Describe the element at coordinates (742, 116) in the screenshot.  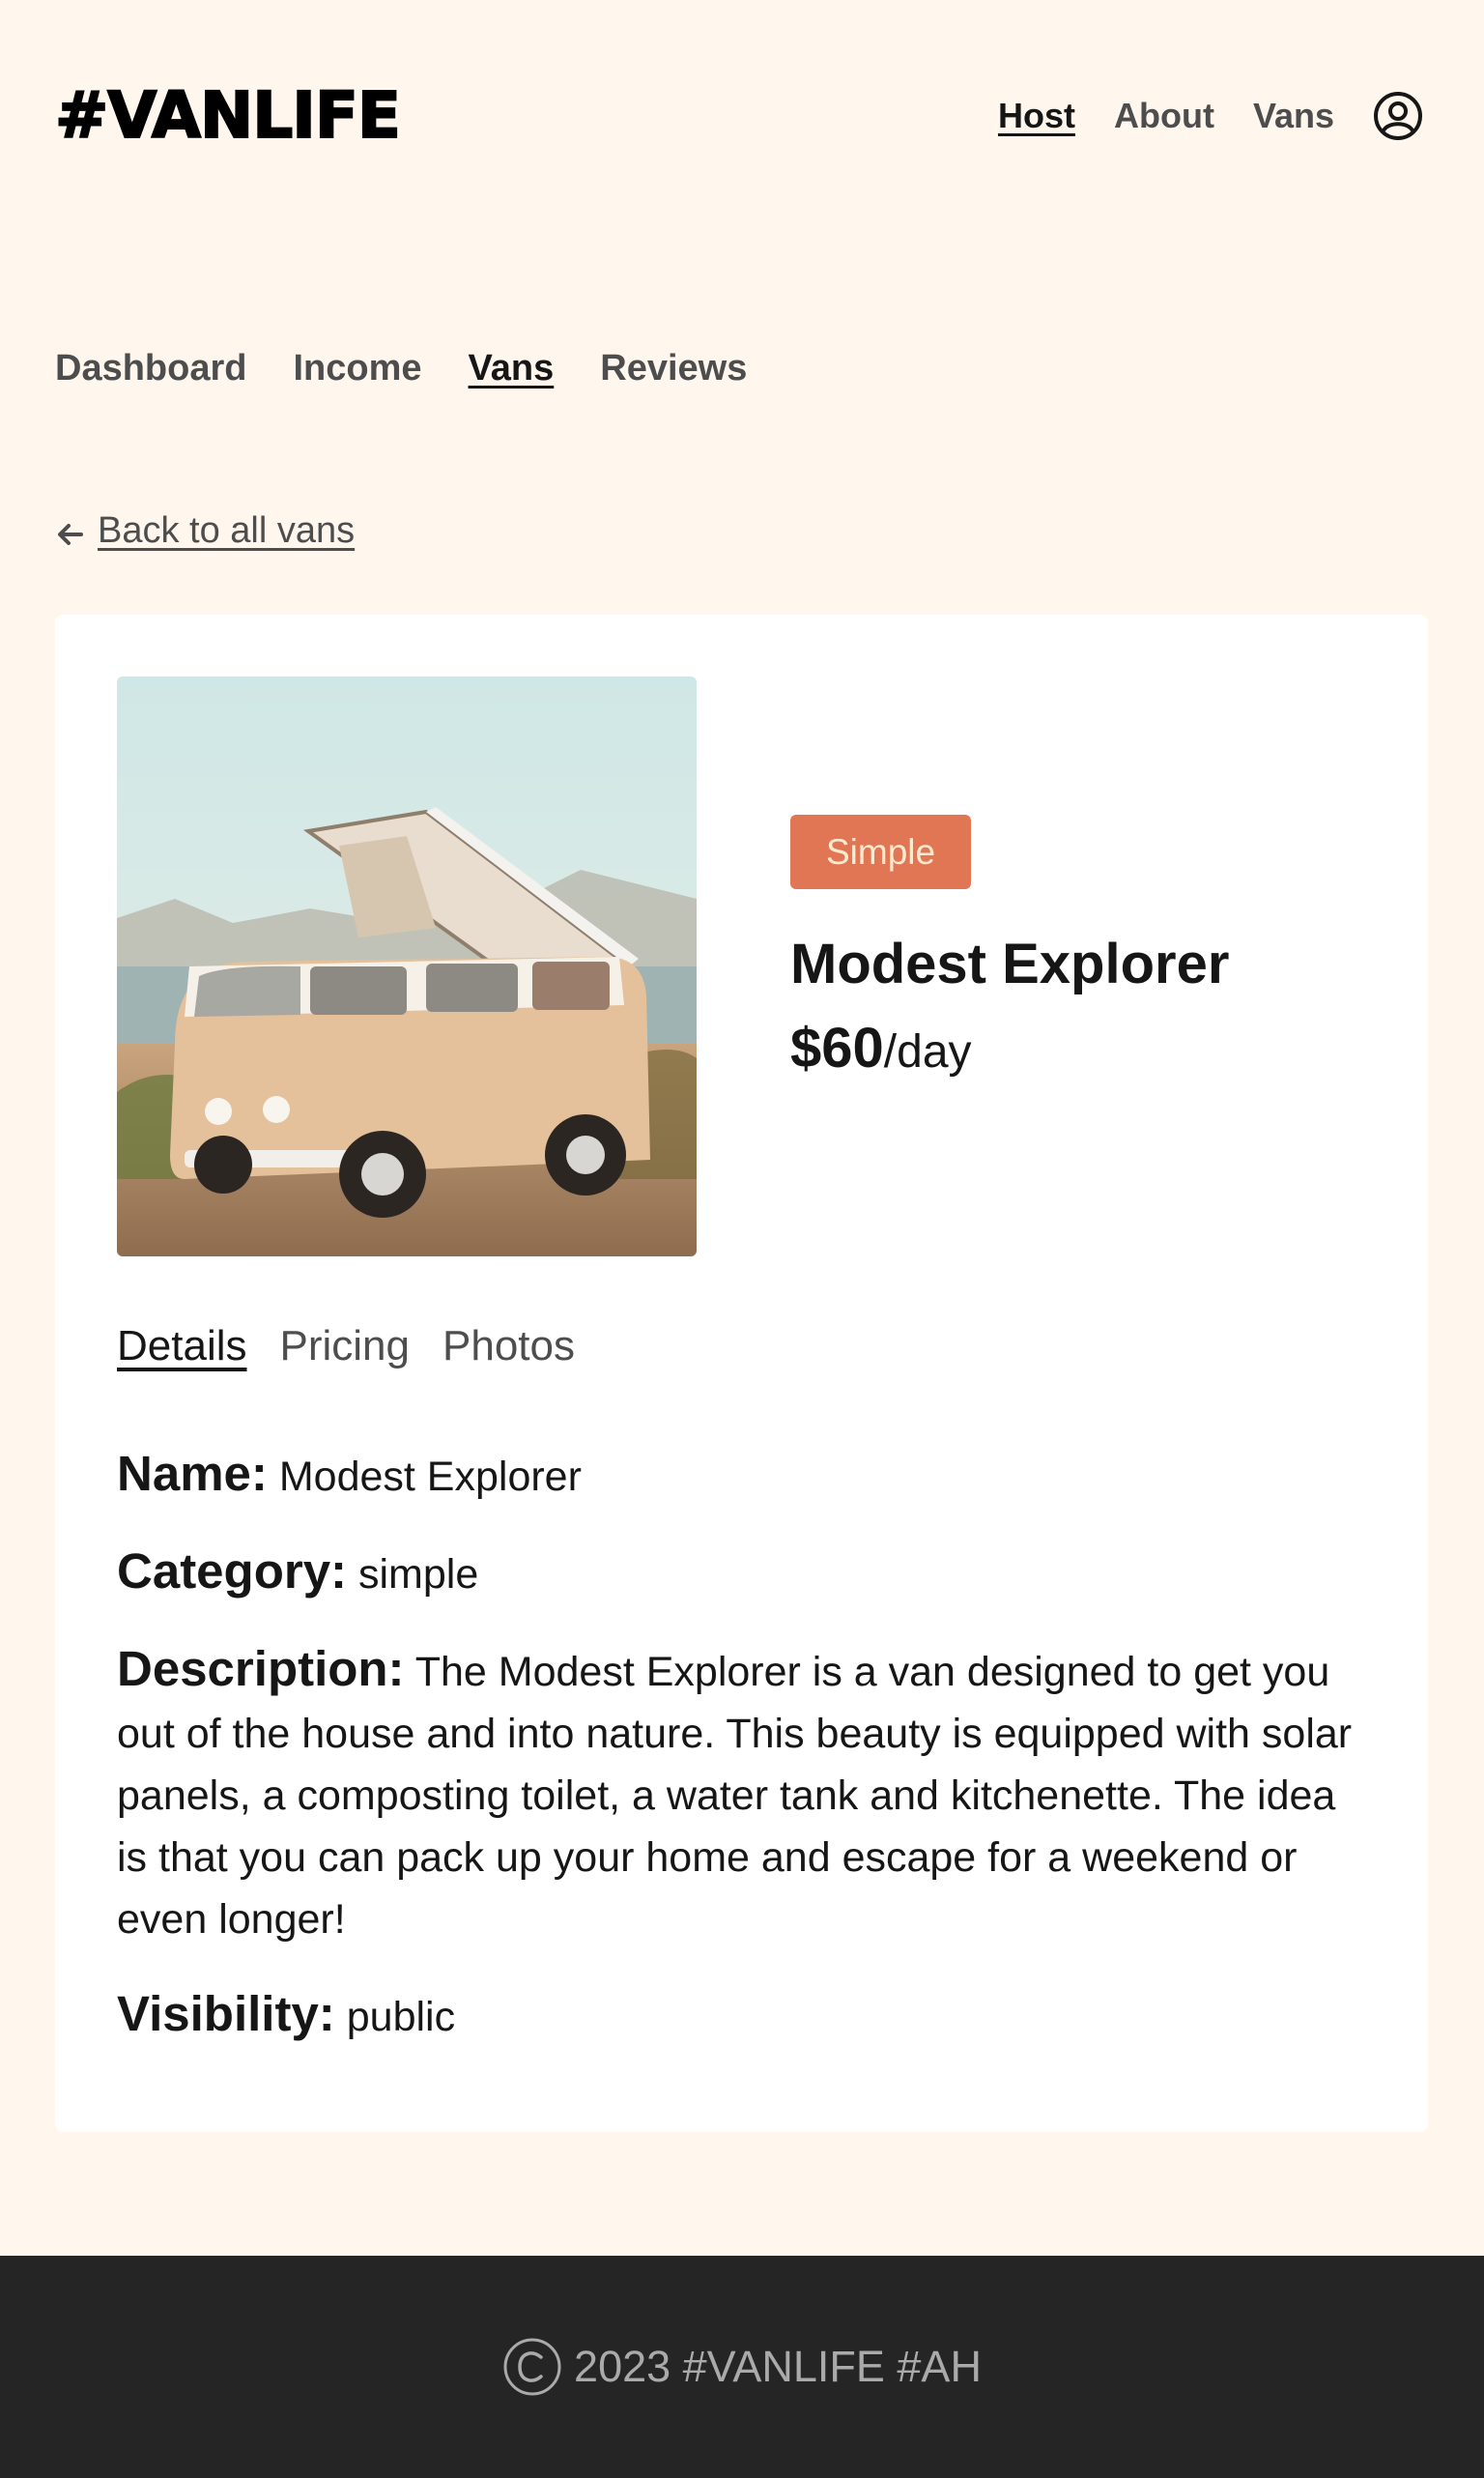
I see `site-header: #VANLIFE Host About Vans` at that location.